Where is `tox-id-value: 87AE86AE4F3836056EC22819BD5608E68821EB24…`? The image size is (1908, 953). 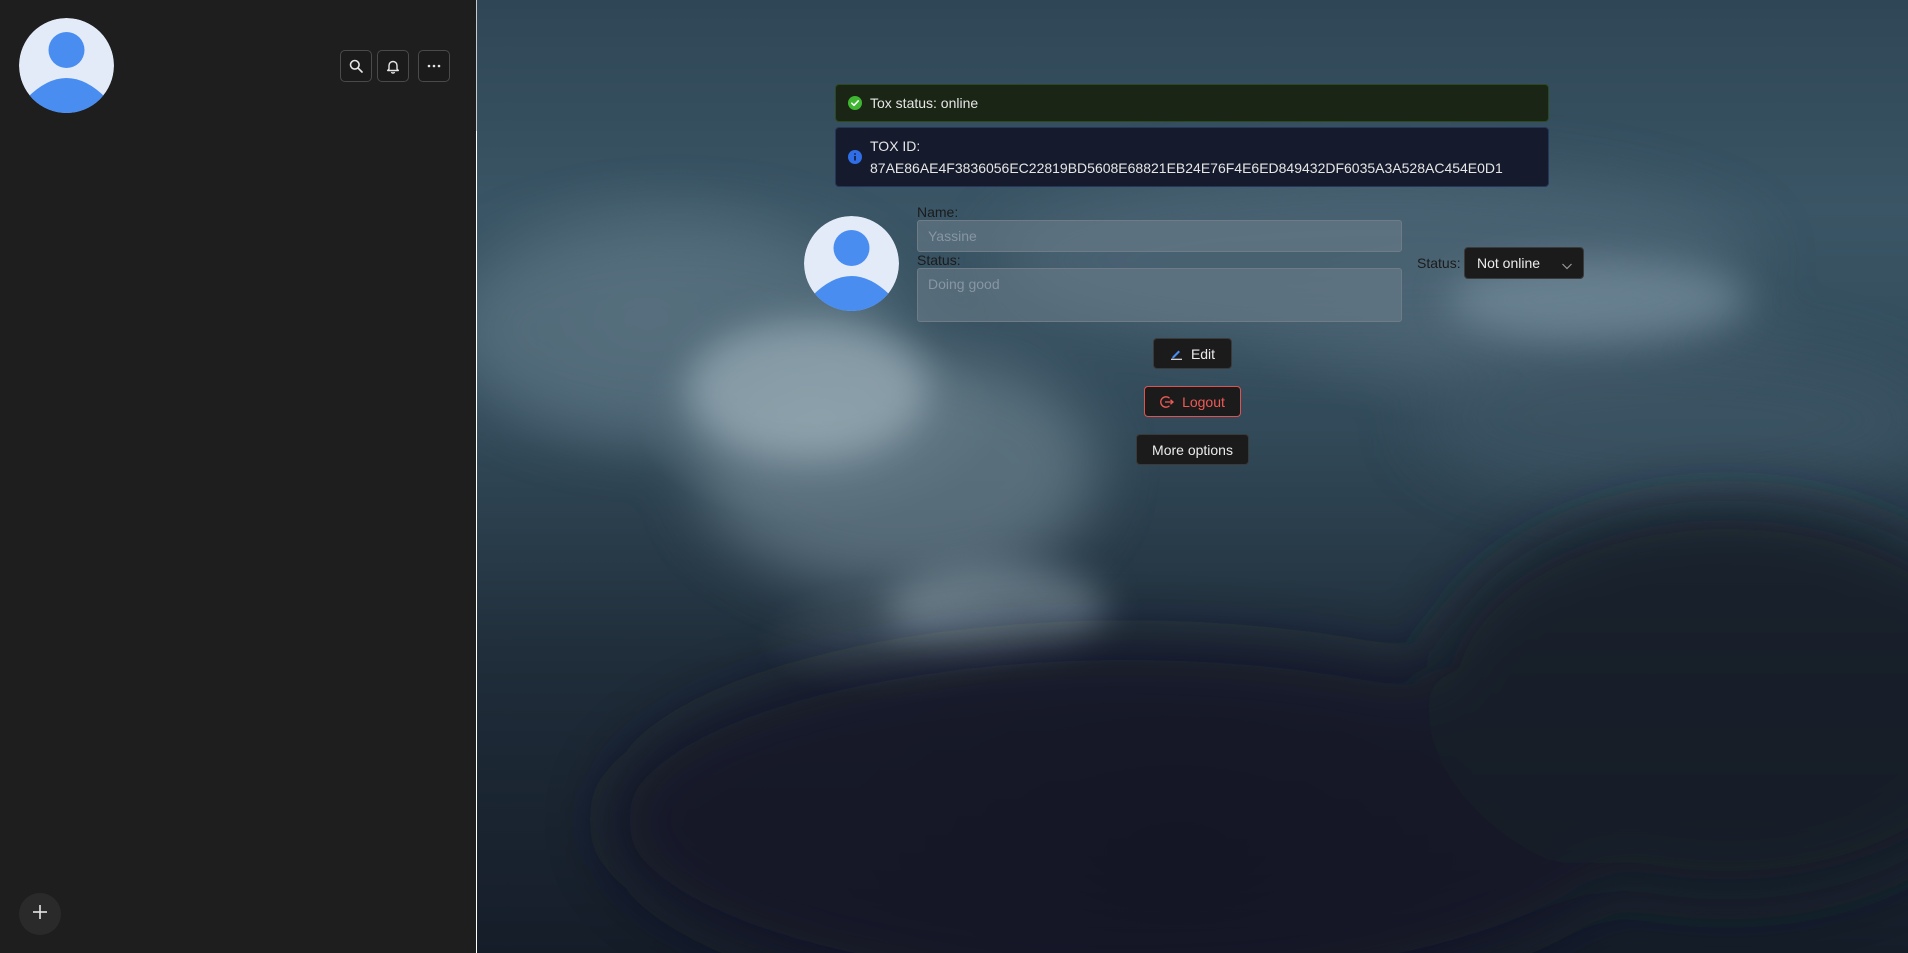
tox-id-value: 87AE86AE4F3836056EC22819BD5608E68821EB24… is located at coordinates (1186, 168).